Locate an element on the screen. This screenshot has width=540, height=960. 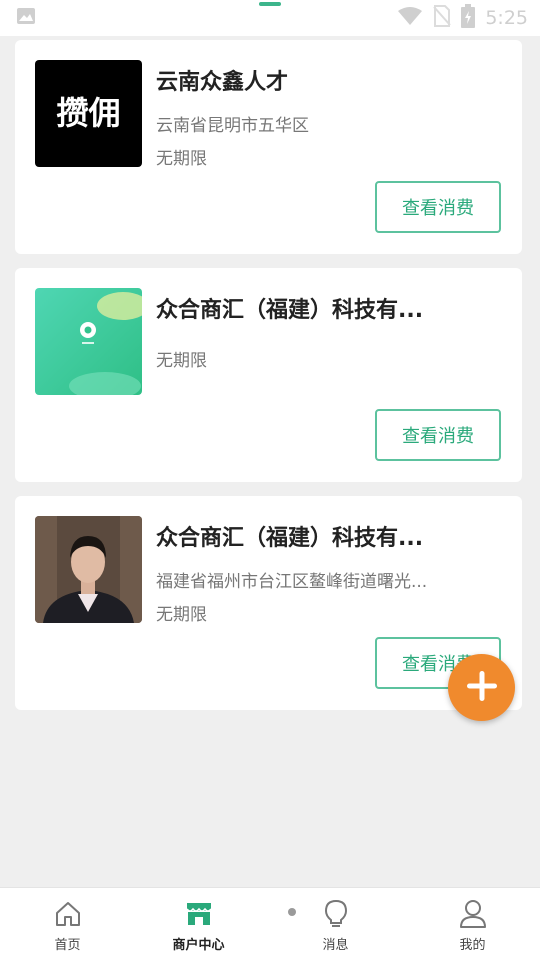
image-notification-icon is located at coordinates (26, 18).